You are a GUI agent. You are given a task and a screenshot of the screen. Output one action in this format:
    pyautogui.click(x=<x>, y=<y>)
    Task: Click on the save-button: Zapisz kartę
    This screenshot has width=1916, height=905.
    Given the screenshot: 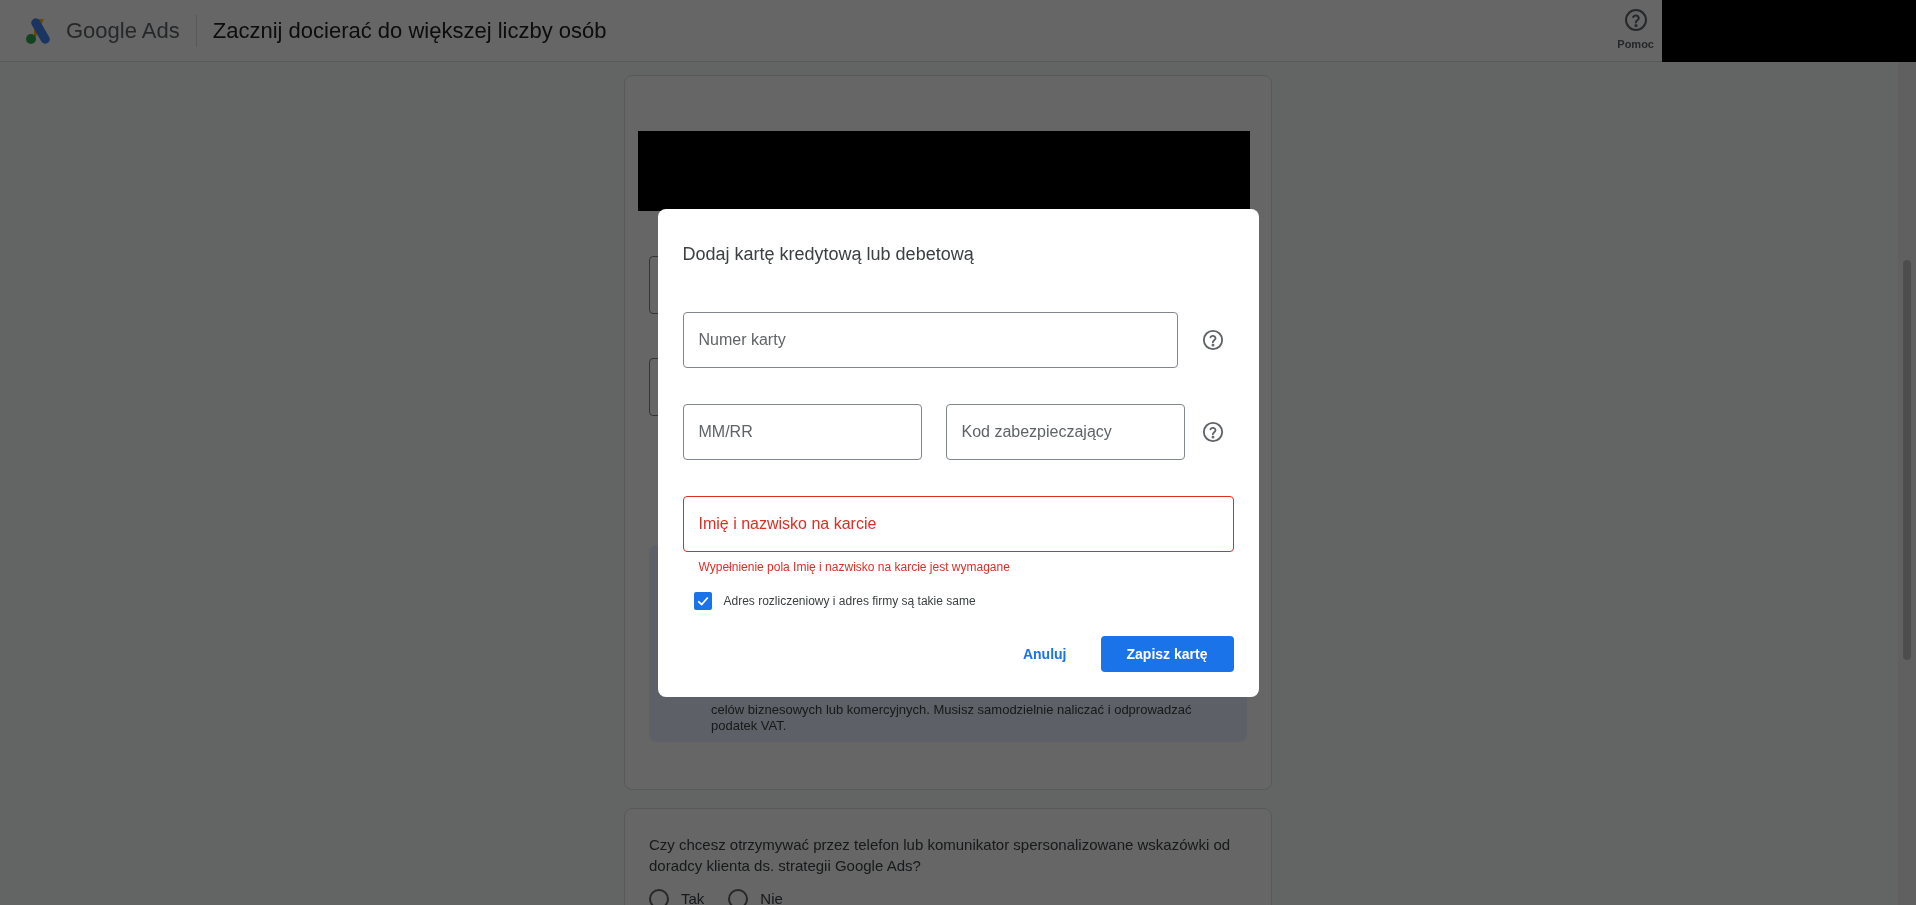 What is the action you would take?
    pyautogui.click(x=1167, y=654)
    